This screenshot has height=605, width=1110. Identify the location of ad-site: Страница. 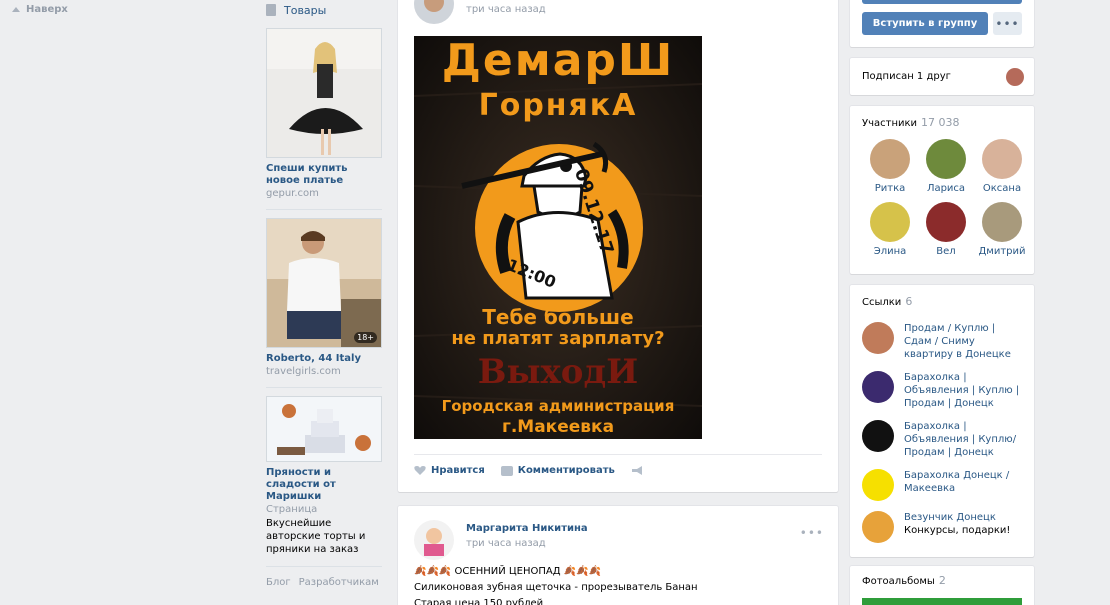
(292, 509).